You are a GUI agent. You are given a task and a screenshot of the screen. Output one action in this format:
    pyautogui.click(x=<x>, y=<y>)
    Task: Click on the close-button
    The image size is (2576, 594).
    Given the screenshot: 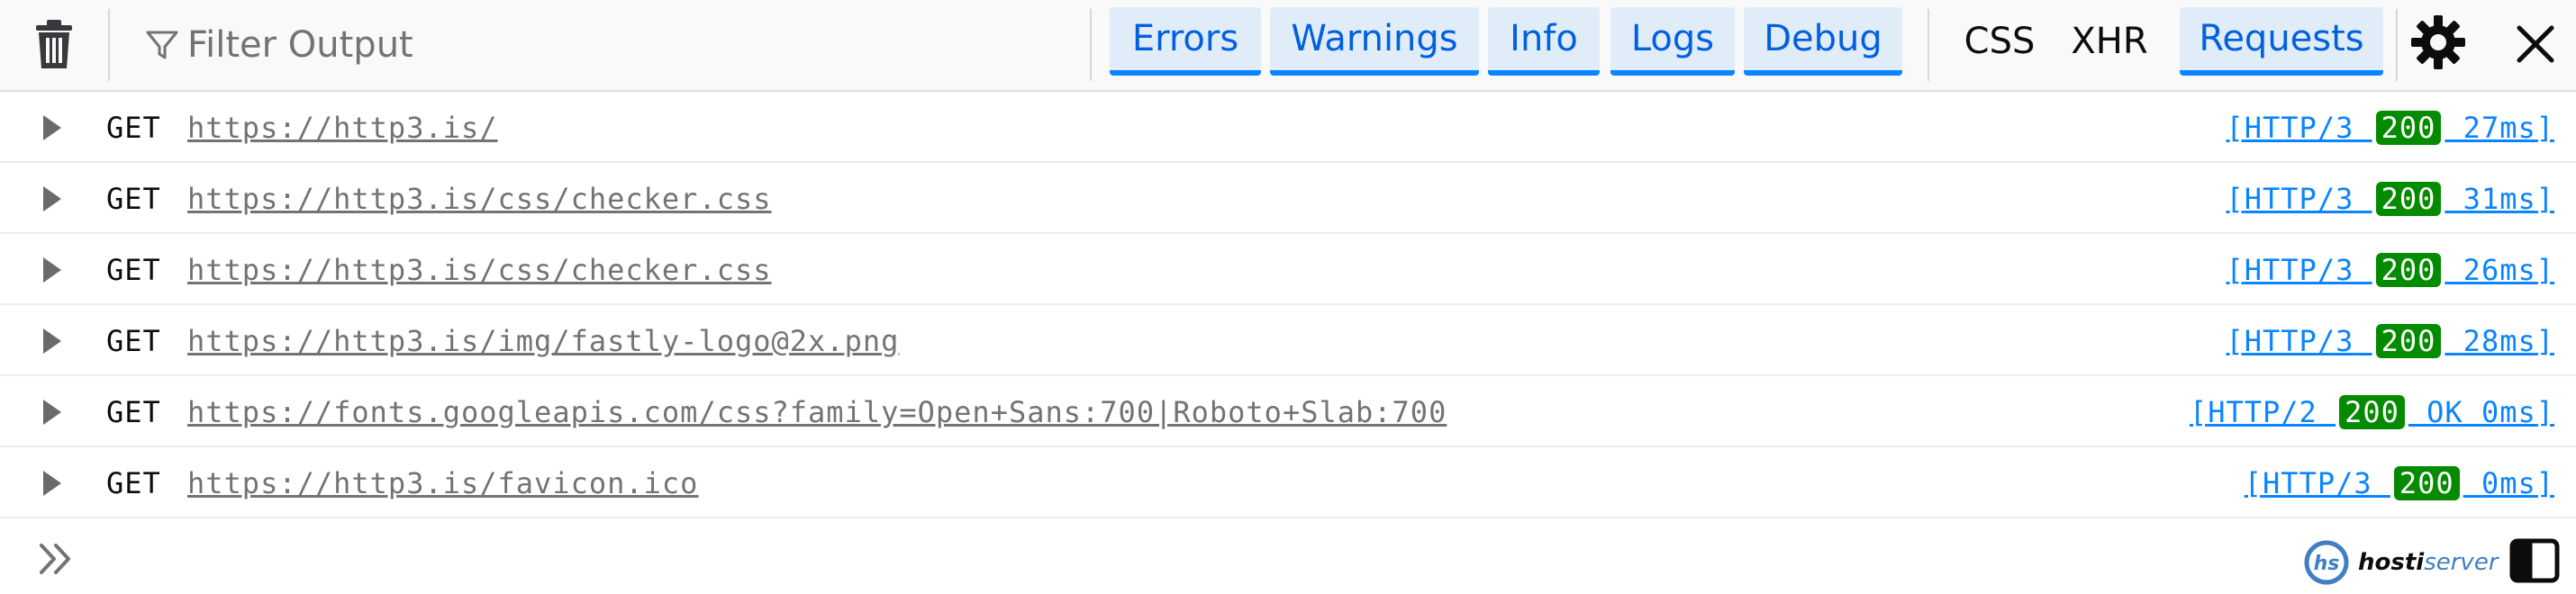 What is the action you would take?
    pyautogui.click(x=2535, y=45)
    